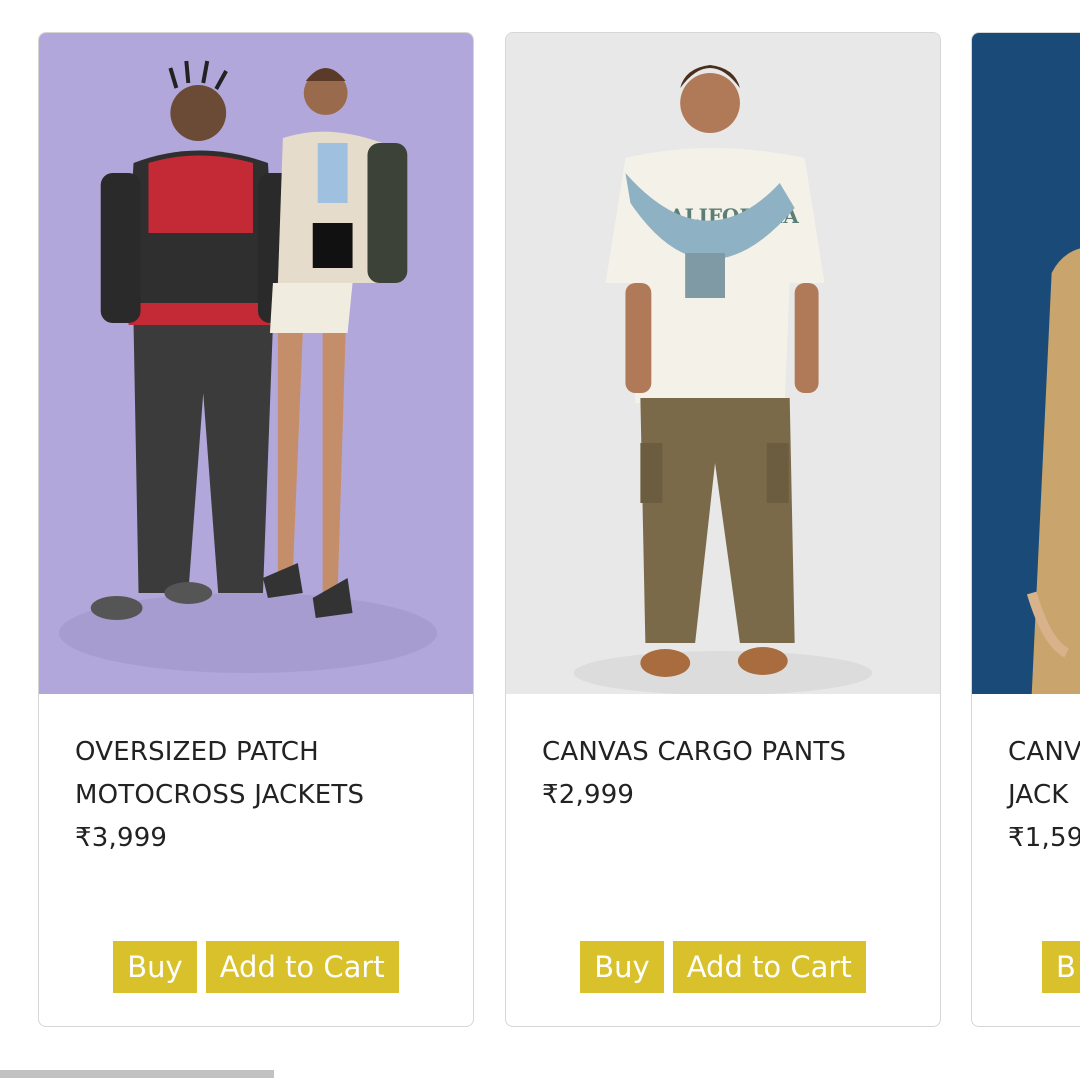 The image size is (1080, 1080). I want to click on product-info: CANVAS CARGO PANTS ₹2,999, so click(723, 755).